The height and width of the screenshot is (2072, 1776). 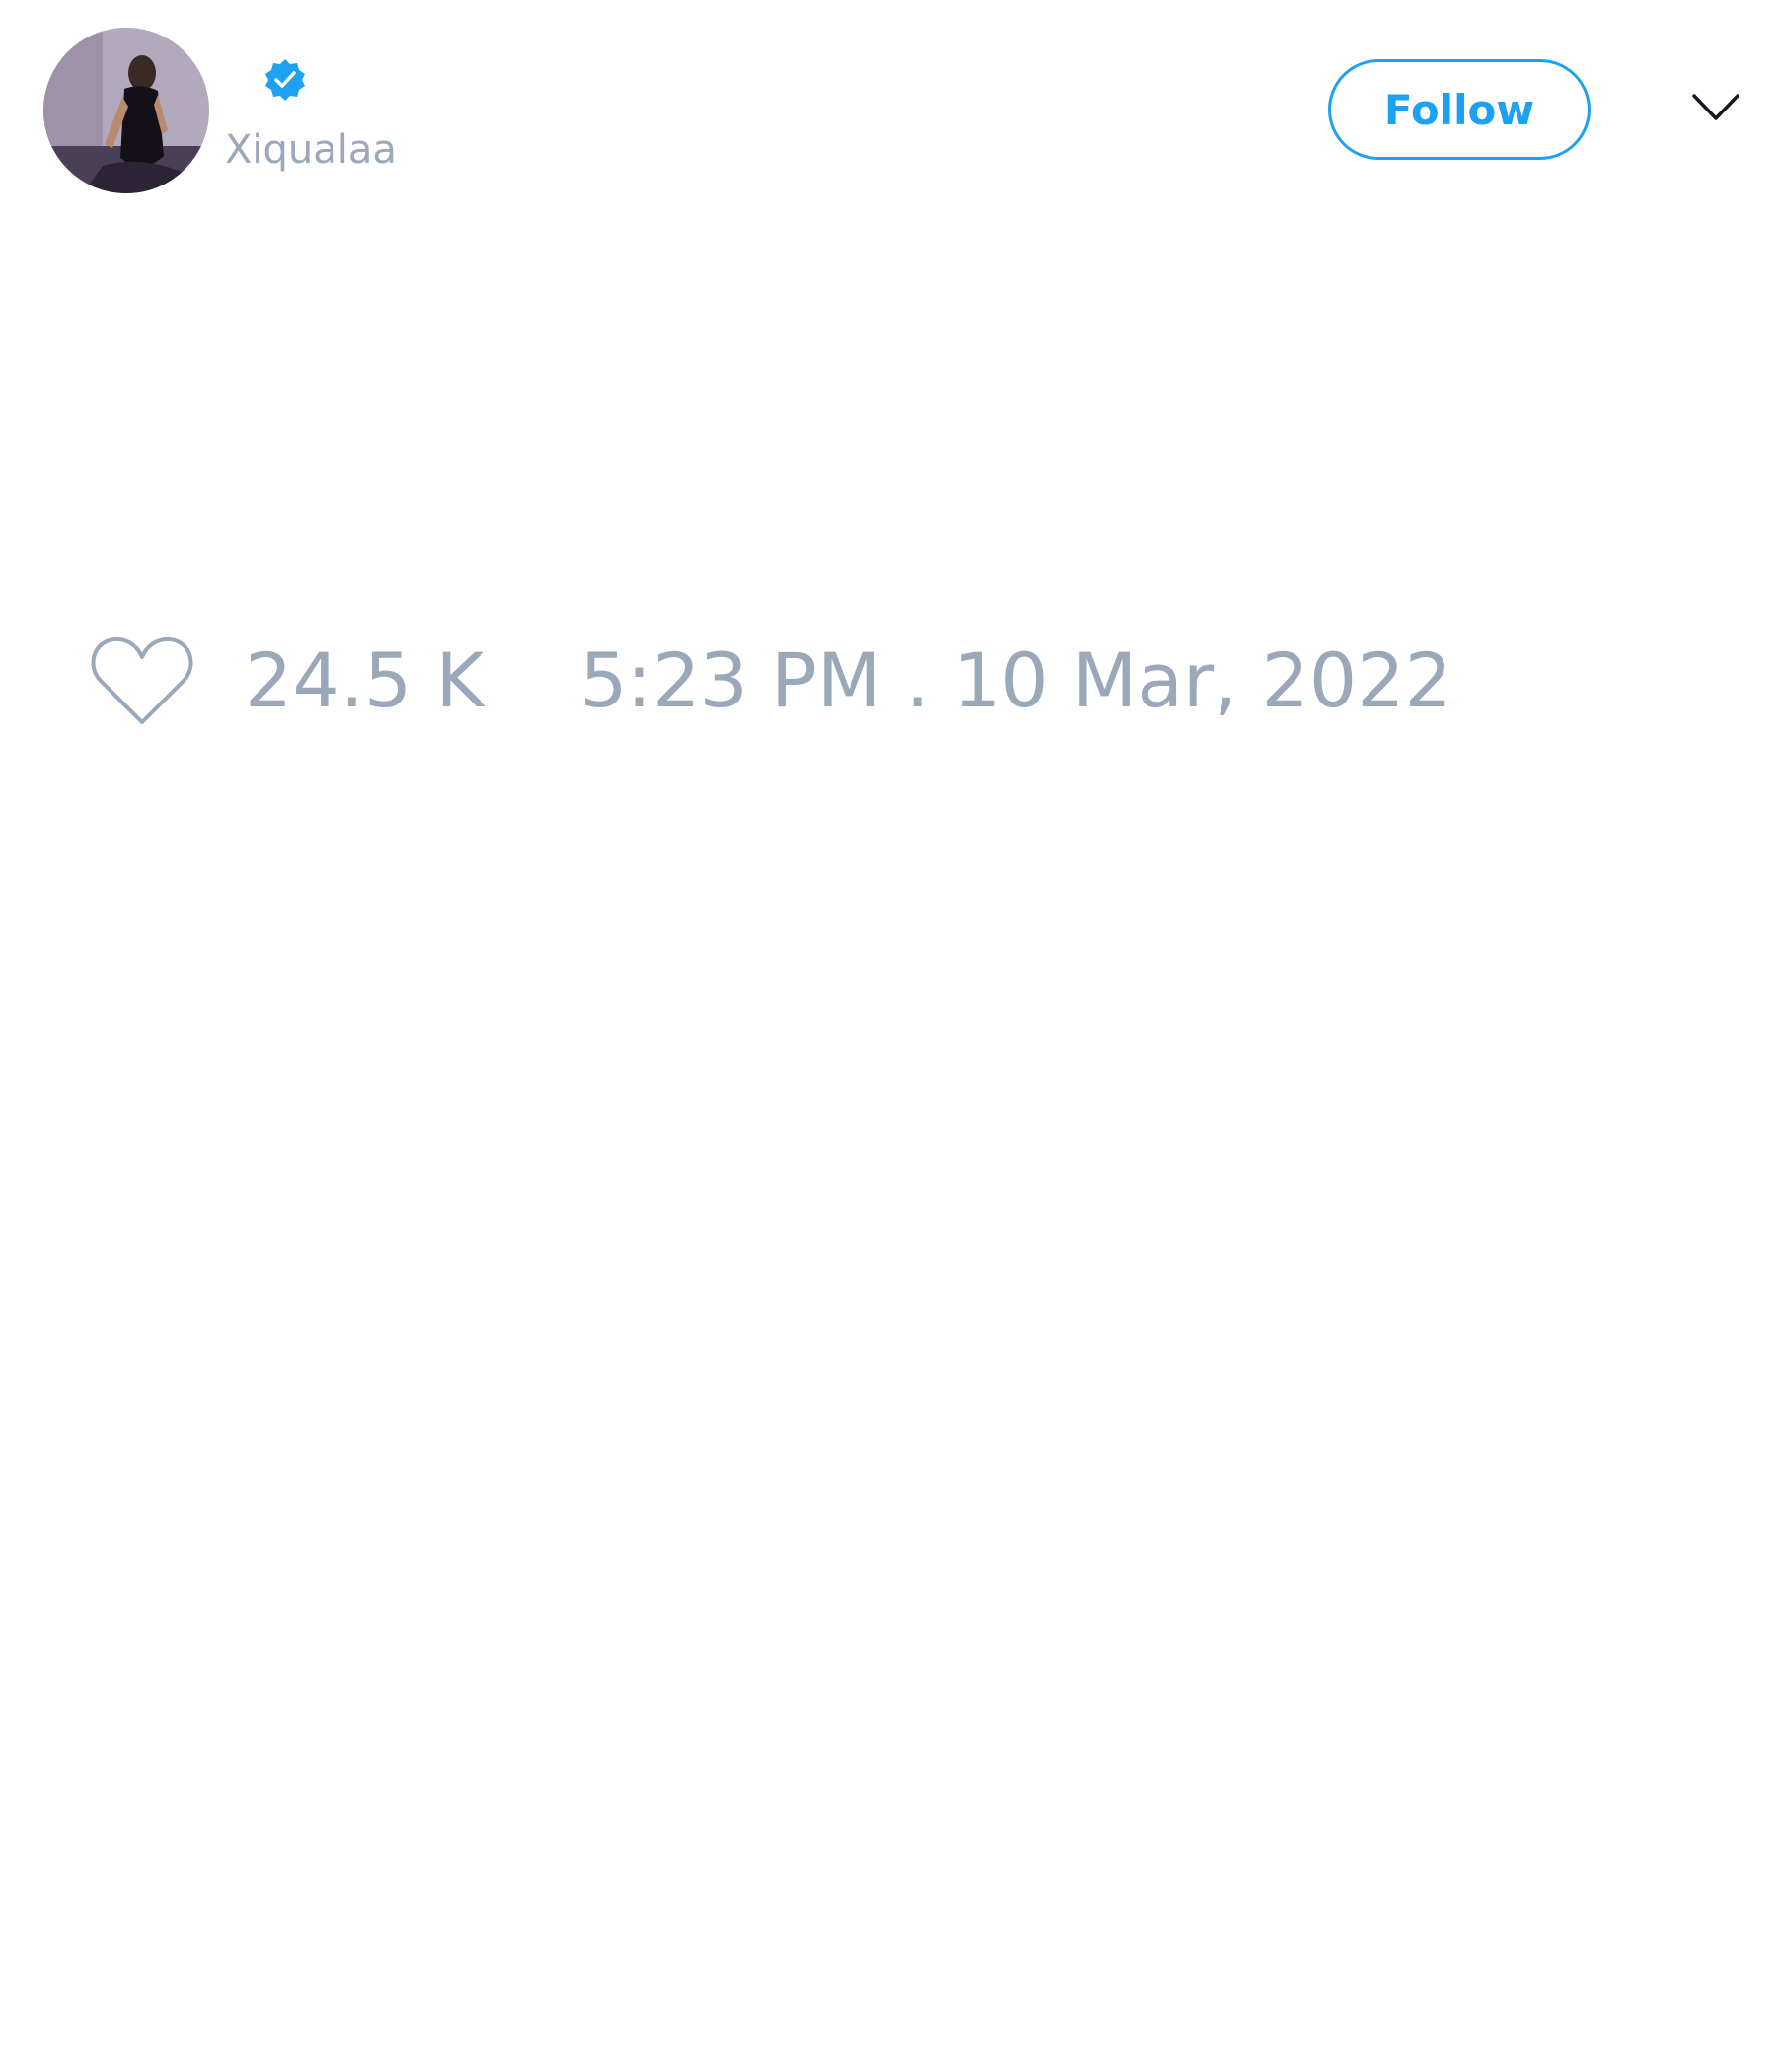 I want to click on follow-button: Follow, so click(x=1460, y=110).